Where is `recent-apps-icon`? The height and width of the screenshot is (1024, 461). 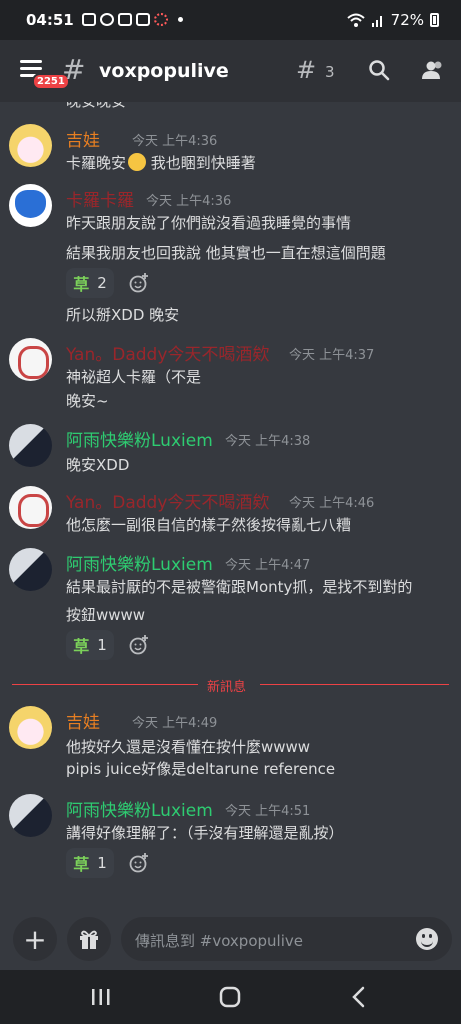
recent-apps-icon is located at coordinates (101, 997).